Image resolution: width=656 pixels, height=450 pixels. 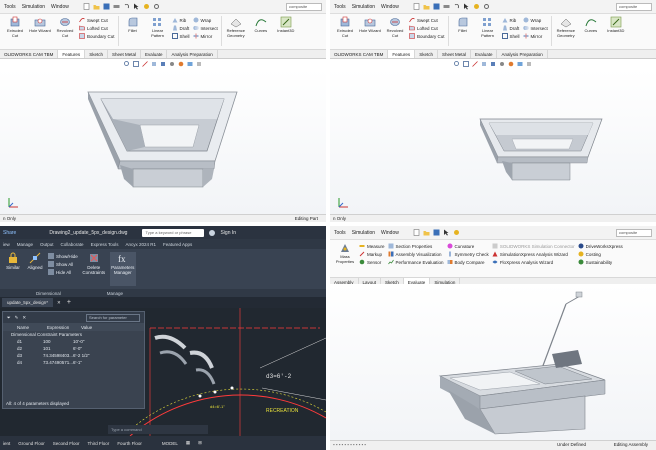 What do you see at coordinates (535, 20) in the screenshot?
I see `wrap-button: Wrap` at bounding box center [535, 20].